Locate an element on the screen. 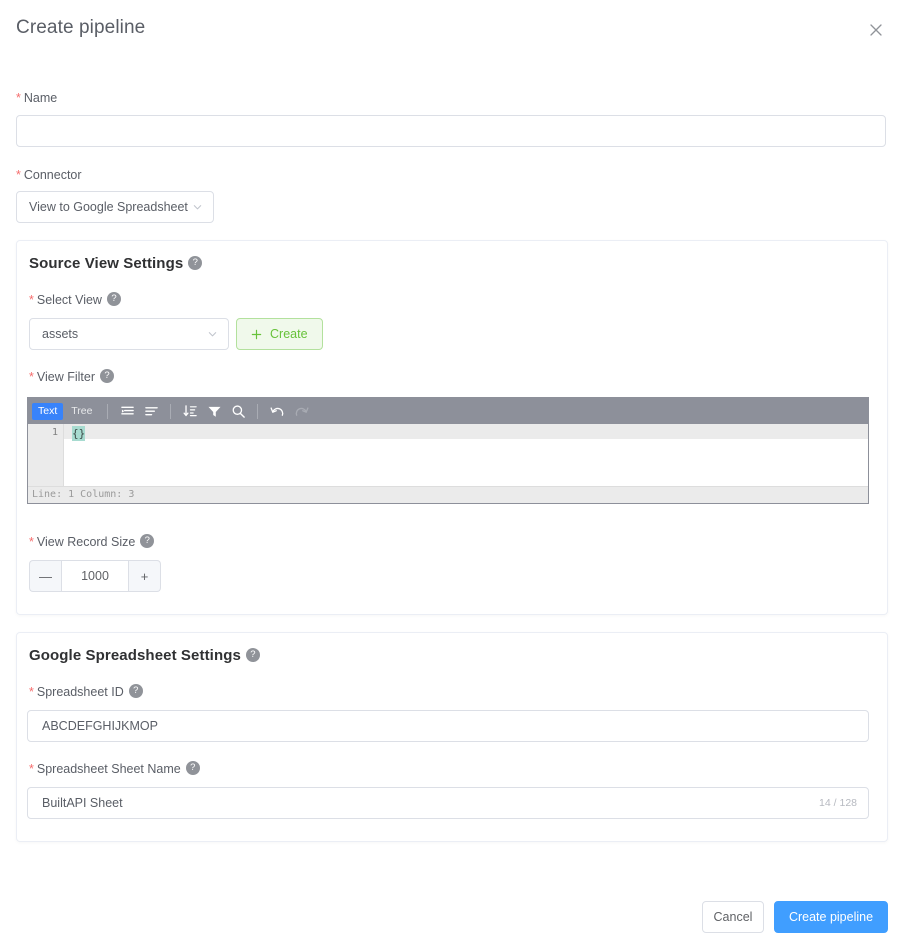  sheet-name-label: Spreadsheet Sheet Name is located at coordinates (108, 769).